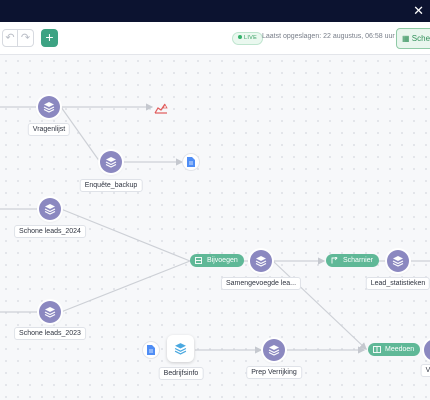  I want to click on node-label: Schone leads_2023, so click(50, 333).